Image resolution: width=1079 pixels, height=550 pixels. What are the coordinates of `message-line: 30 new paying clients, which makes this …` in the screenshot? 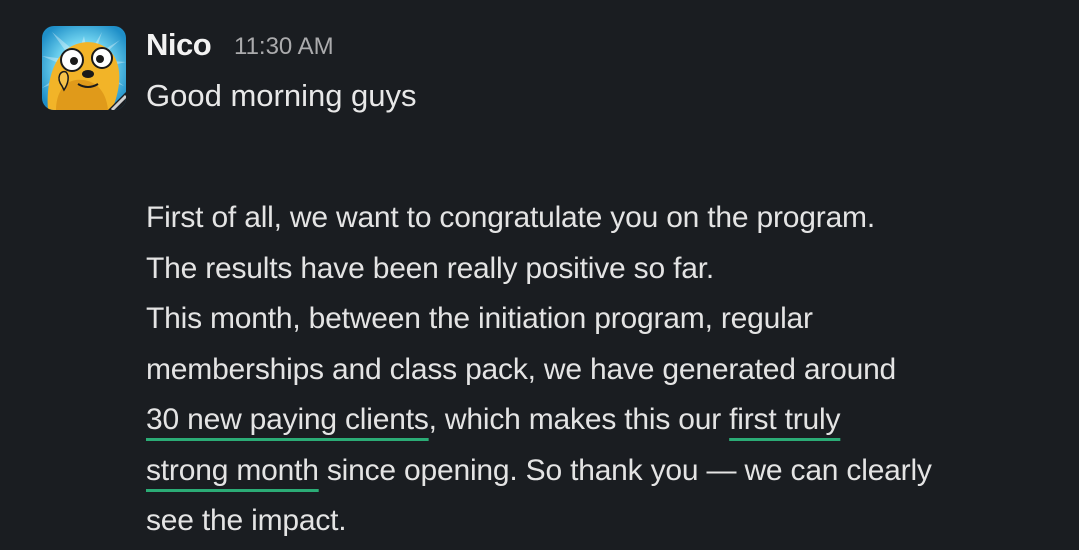 It's located at (608, 420).